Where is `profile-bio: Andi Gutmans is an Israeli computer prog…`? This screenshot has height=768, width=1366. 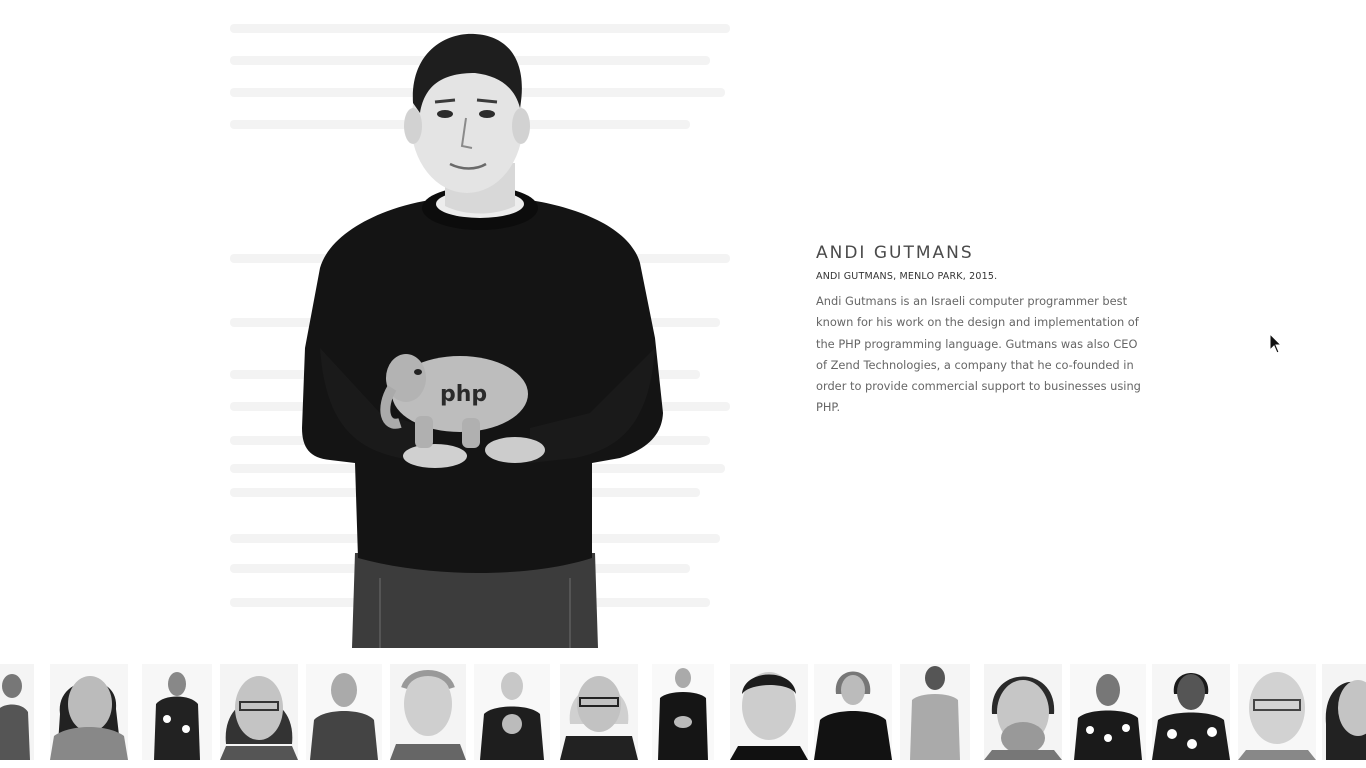 profile-bio: Andi Gutmans is an Israeli computer prog… is located at coordinates (978, 354).